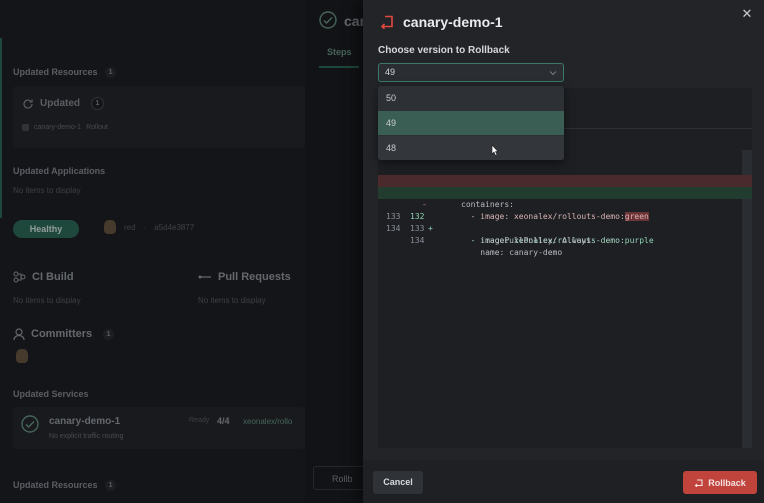 Image resolution: width=764 pixels, height=503 pixels. What do you see at coordinates (553, 73) in the screenshot?
I see `chevron-down-icon` at bounding box center [553, 73].